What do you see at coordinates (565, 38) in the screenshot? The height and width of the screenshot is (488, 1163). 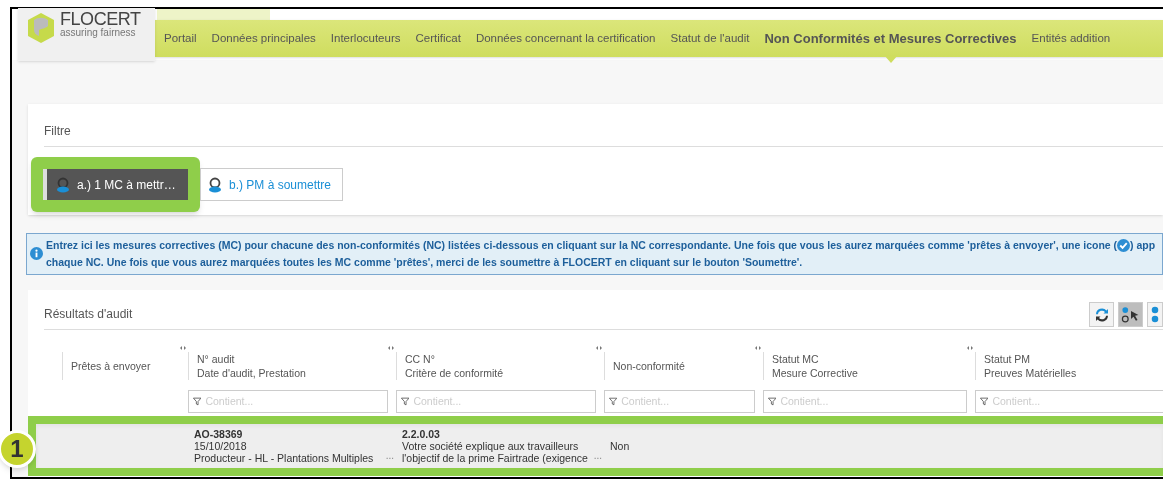 I see `nav-tab: Données concernant la certification` at bounding box center [565, 38].